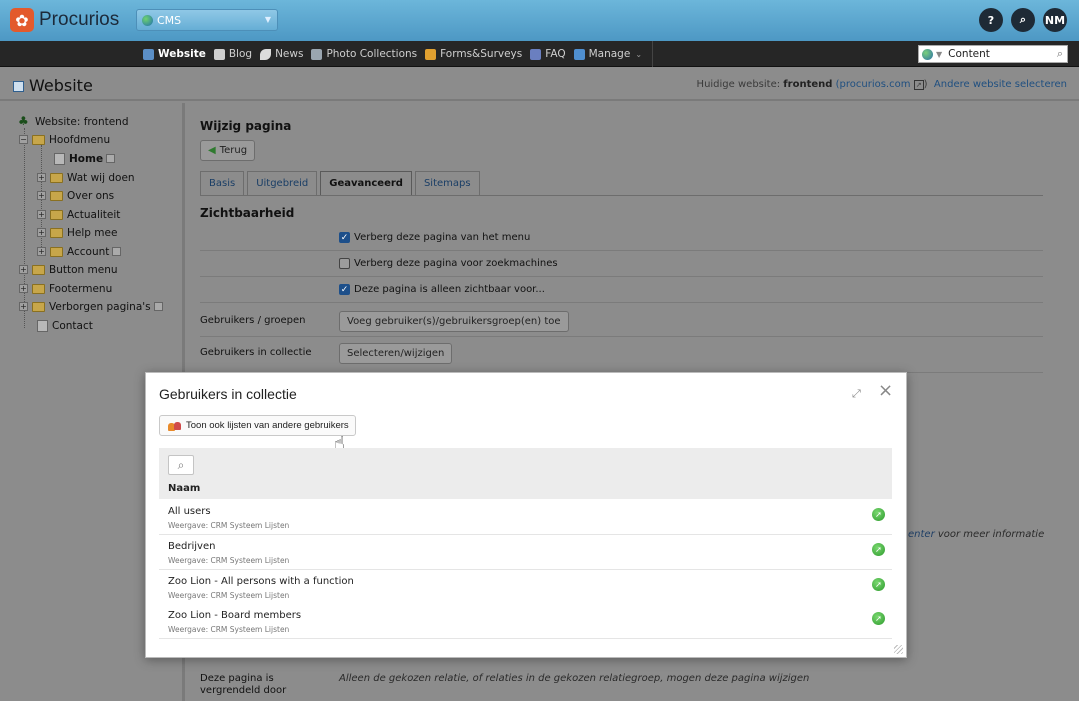  I want to click on module-select: CMS ▼, so click(207, 20).